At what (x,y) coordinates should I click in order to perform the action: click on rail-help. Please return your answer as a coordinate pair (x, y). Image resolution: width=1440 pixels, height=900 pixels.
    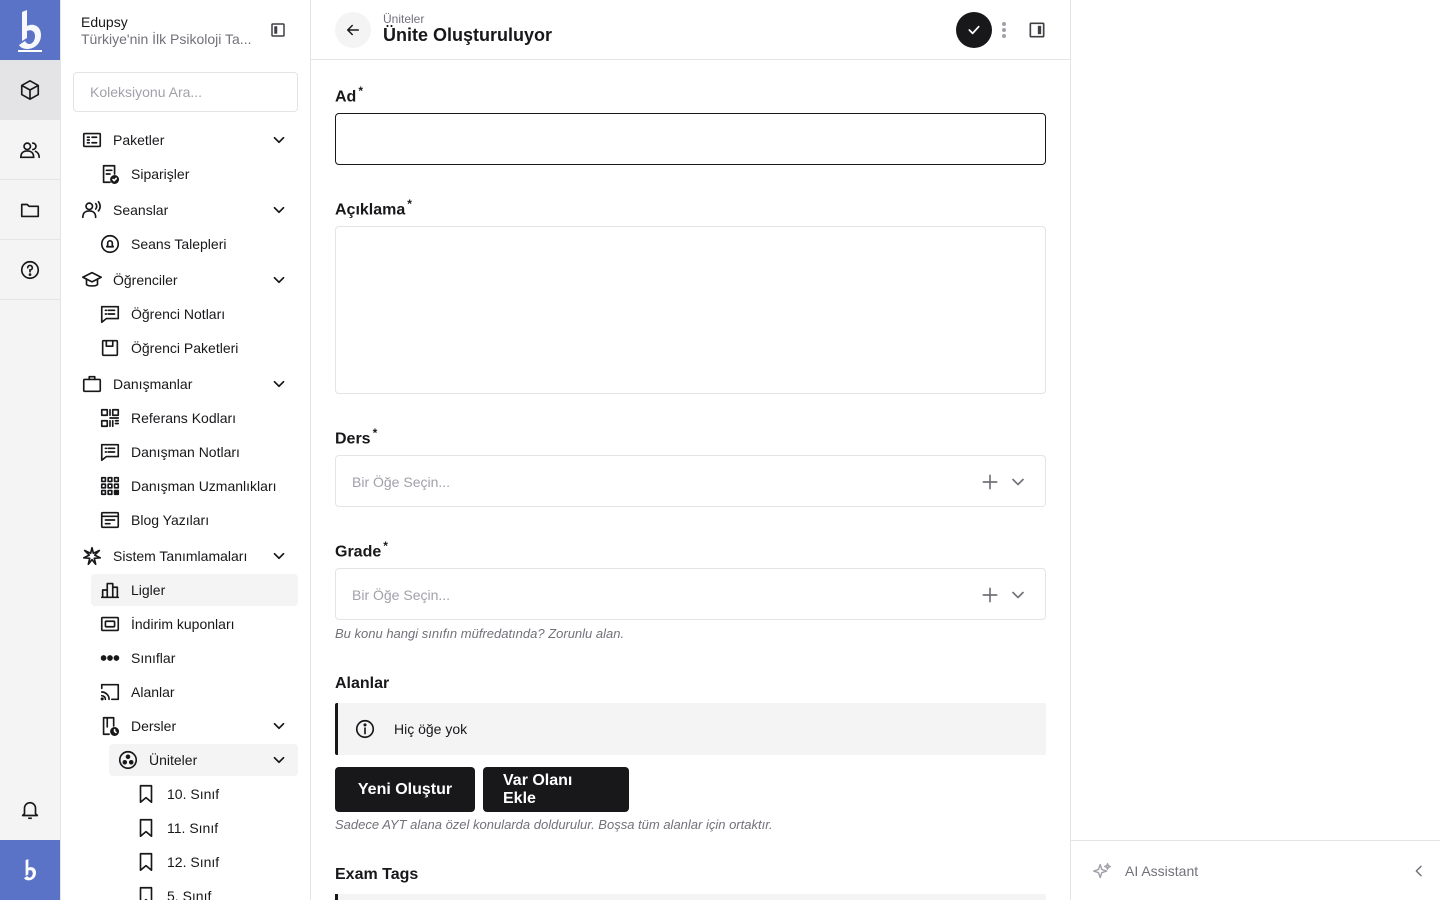
    Looking at the image, I should click on (30, 270).